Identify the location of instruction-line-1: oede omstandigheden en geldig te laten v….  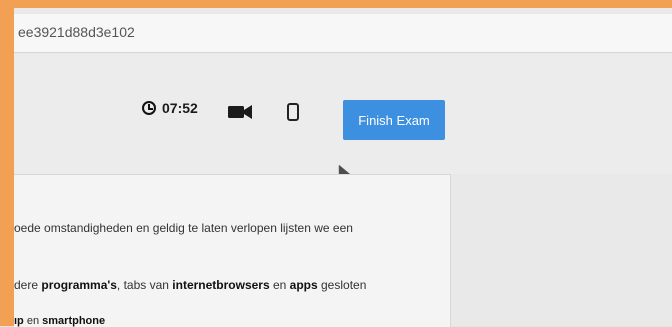
(183, 228).